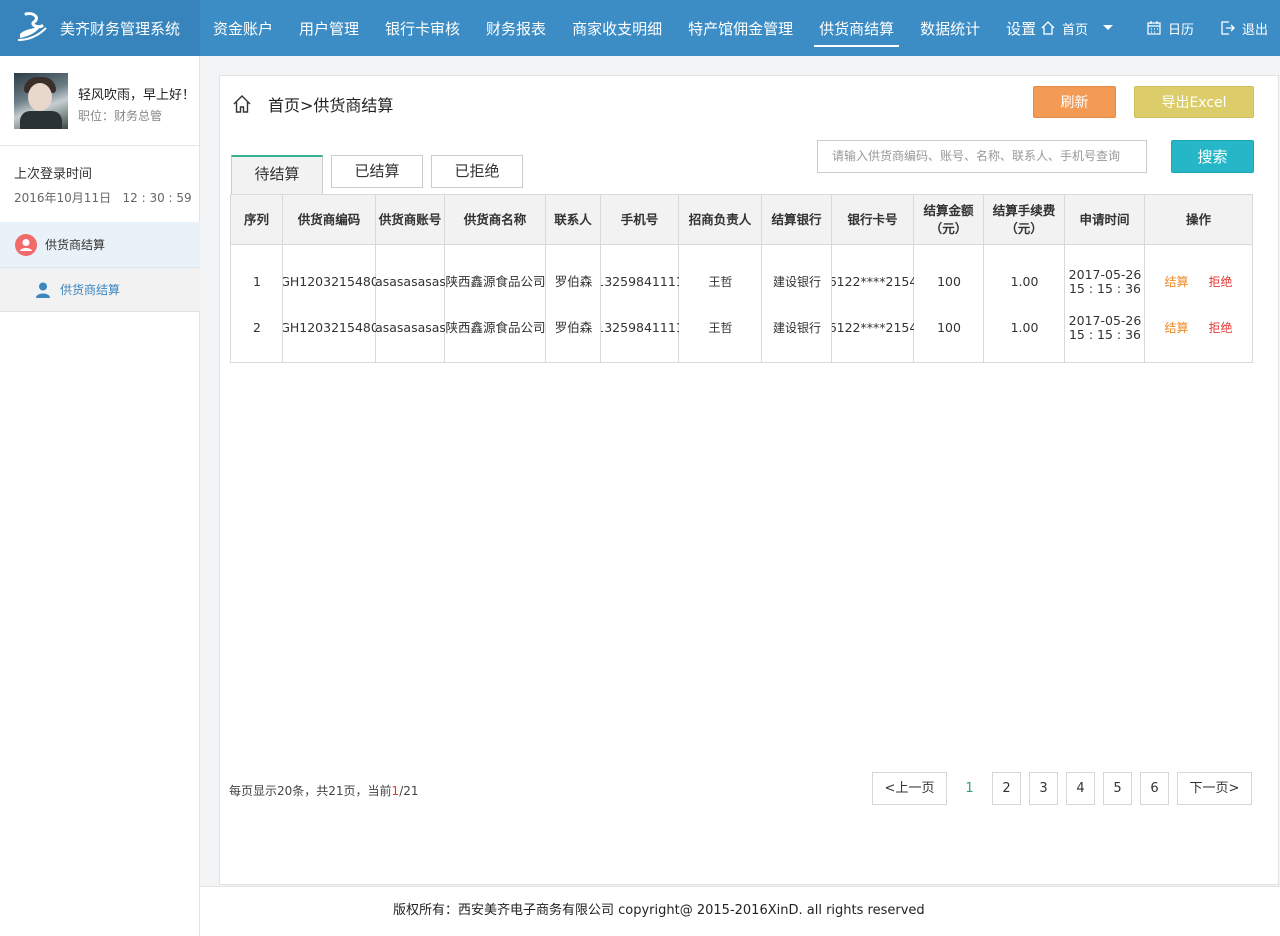 This screenshot has height=936, width=1280. What do you see at coordinates (329, 220) in the screenshot?
I see `column-header: 供货商编码` at bounding box center [329, 220].